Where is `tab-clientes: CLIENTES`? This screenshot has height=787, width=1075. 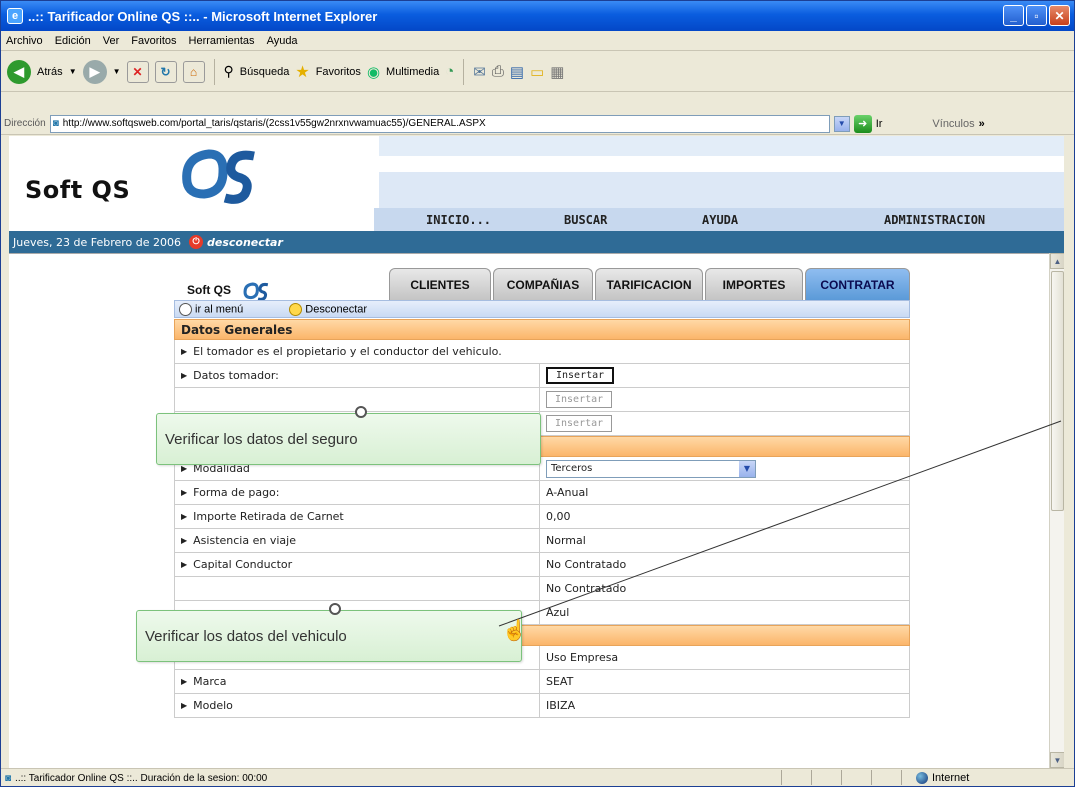 tab-clientes: CLIENTES is located at coordinates (440, 284).